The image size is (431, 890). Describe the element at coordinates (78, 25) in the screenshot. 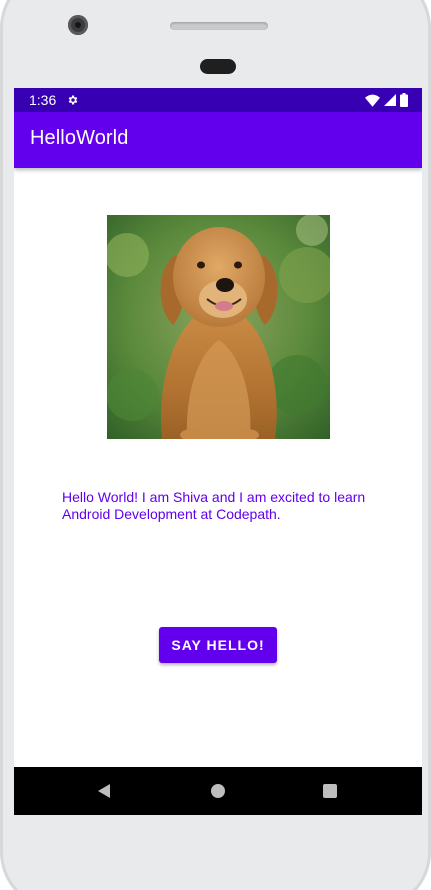

I see `front-camera` at that location.